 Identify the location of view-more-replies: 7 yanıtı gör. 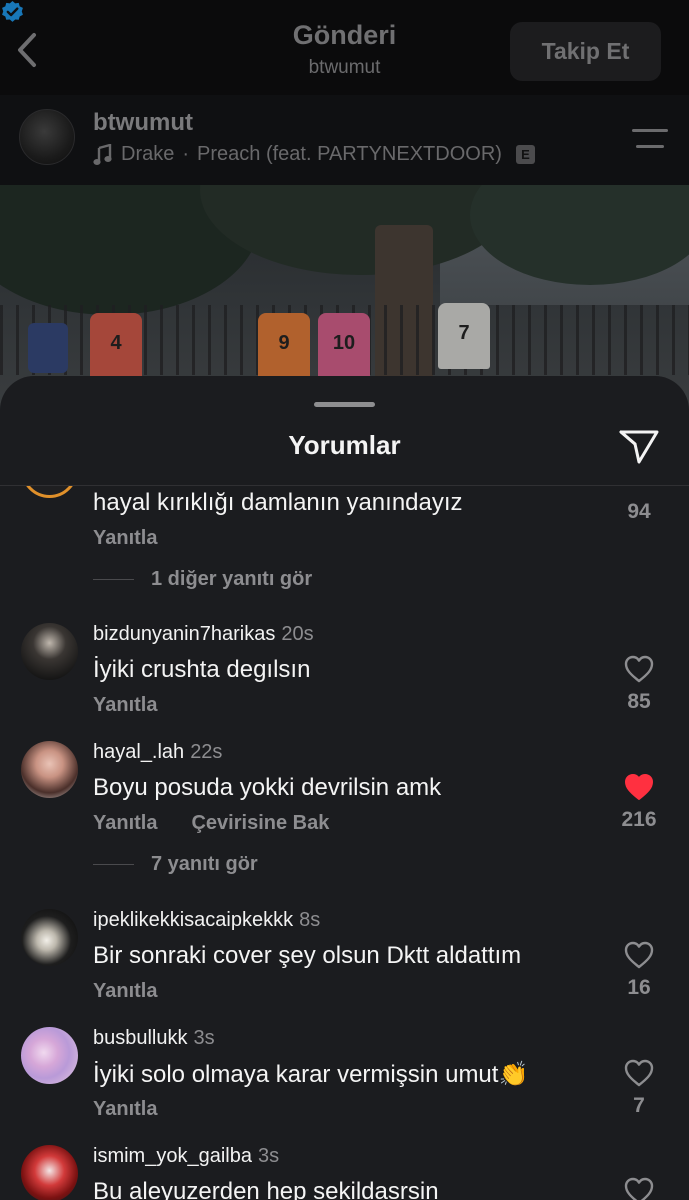
(175, 864).